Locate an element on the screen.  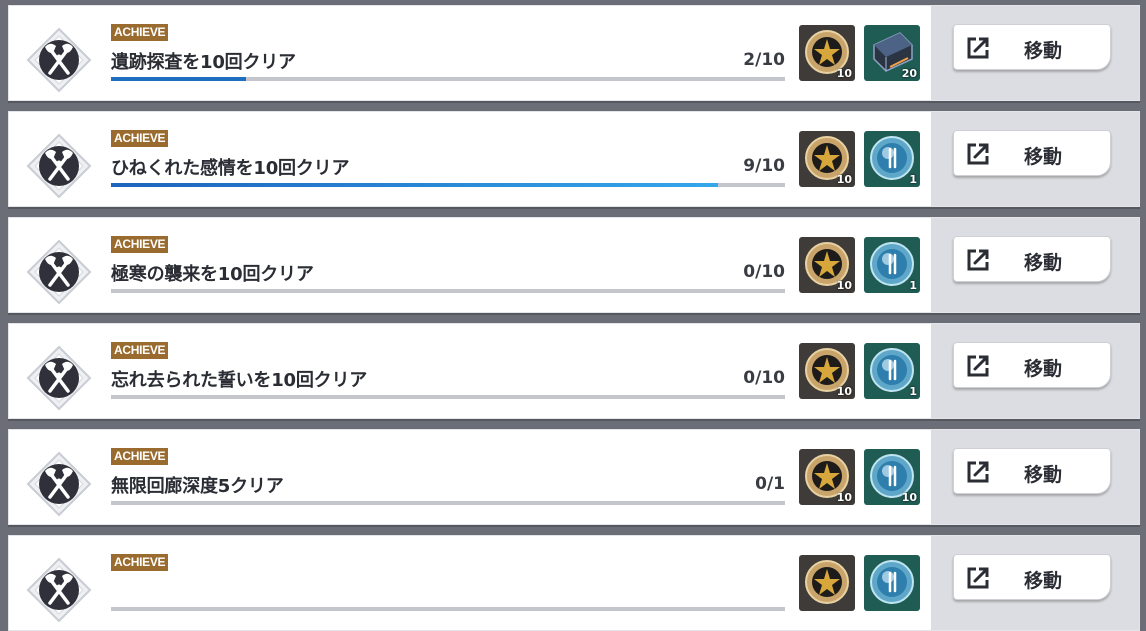
achievement-info: ACHIEVE ひねくれた感情を10回クリア 9/10 10 1 is located at coordinates (473, 160).